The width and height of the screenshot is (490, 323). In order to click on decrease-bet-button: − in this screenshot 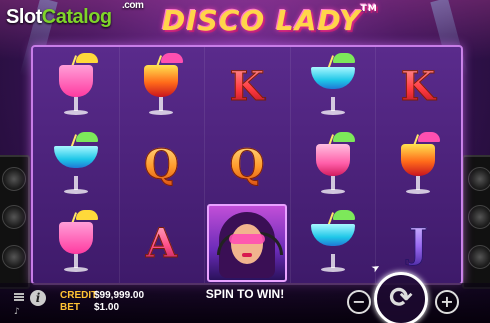, I will do `click(359, 302)`.